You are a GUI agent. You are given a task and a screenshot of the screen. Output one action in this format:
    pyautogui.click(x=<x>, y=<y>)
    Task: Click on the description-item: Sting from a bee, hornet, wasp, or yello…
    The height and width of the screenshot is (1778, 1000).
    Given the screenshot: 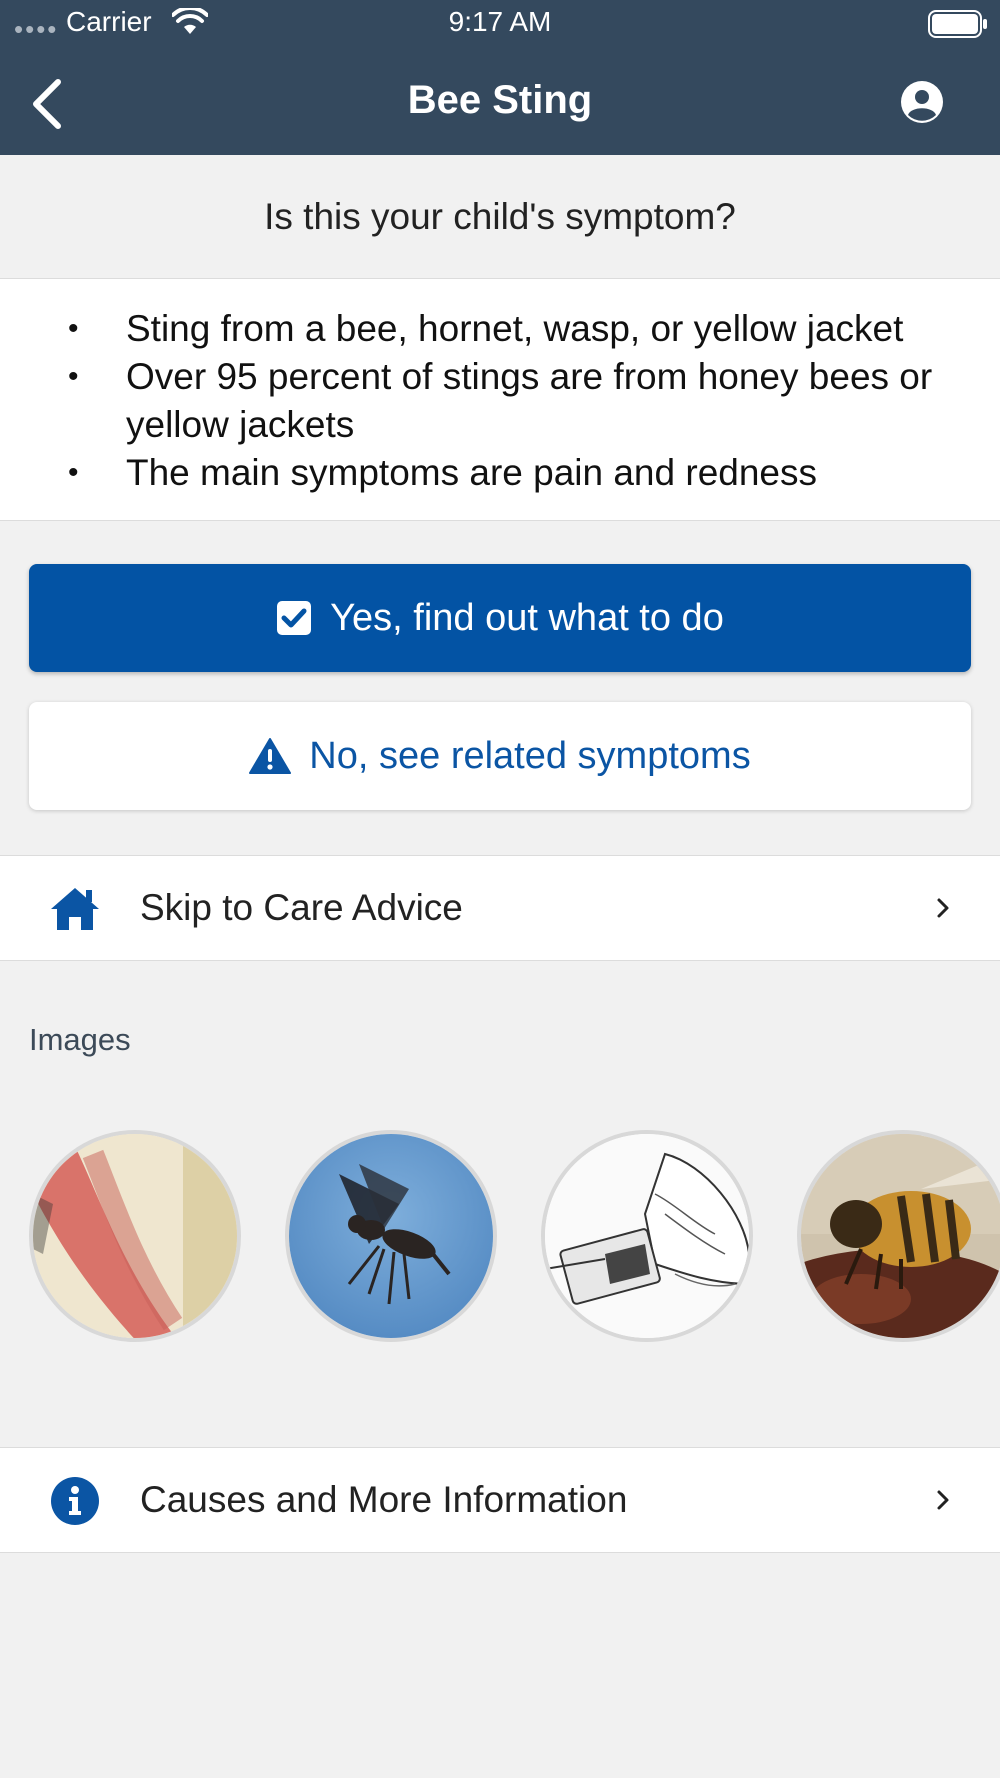 What is the action you would take?
    pyautogui.click(x=527, y=329)
    